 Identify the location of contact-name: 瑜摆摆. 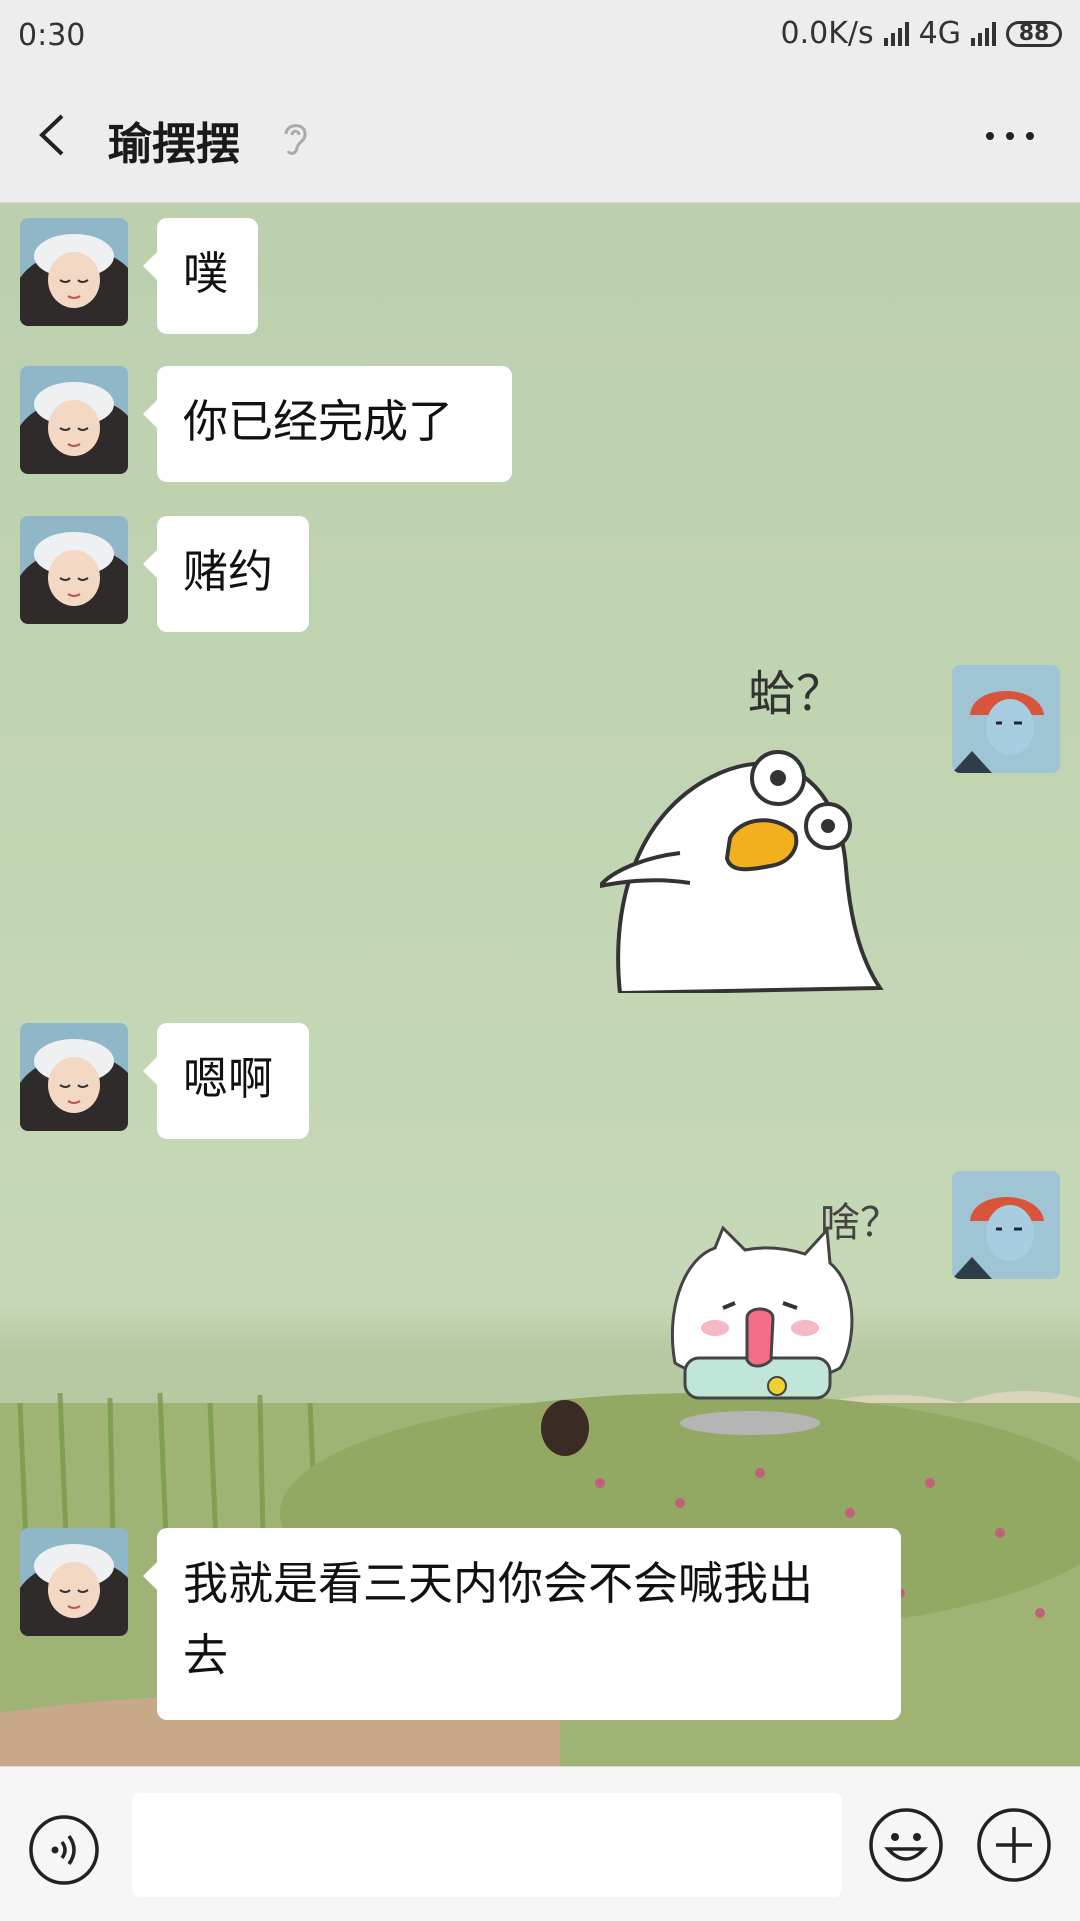
(174, 144).